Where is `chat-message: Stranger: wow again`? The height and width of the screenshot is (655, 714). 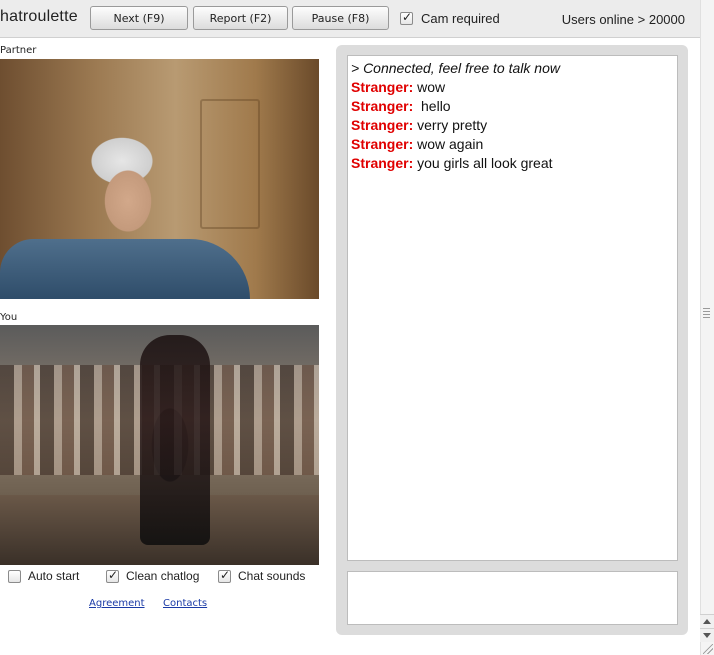
chat-message: Stranger: wow again is located at coordinates (512, 144).